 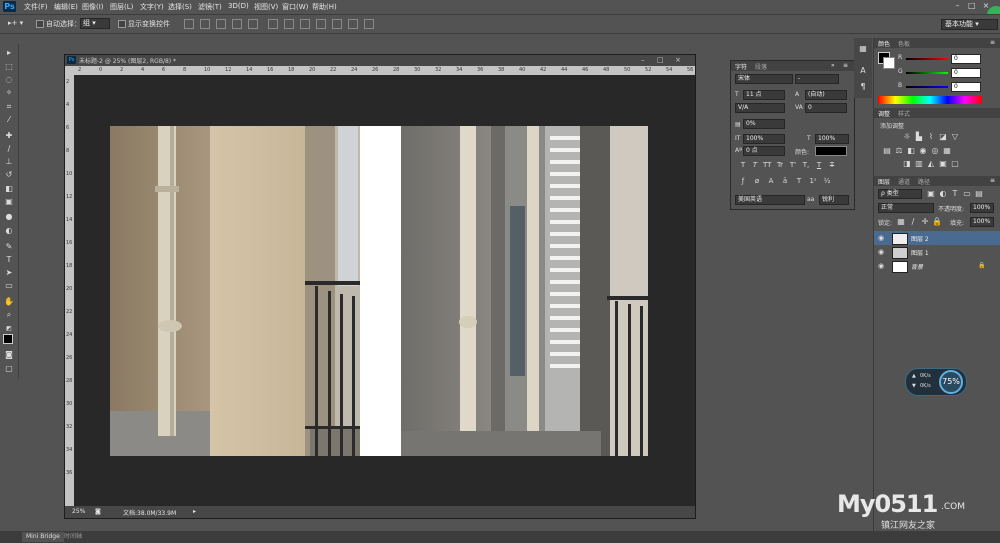 I want to click on menu-file: 文件(F), so click(x=36, y=7).